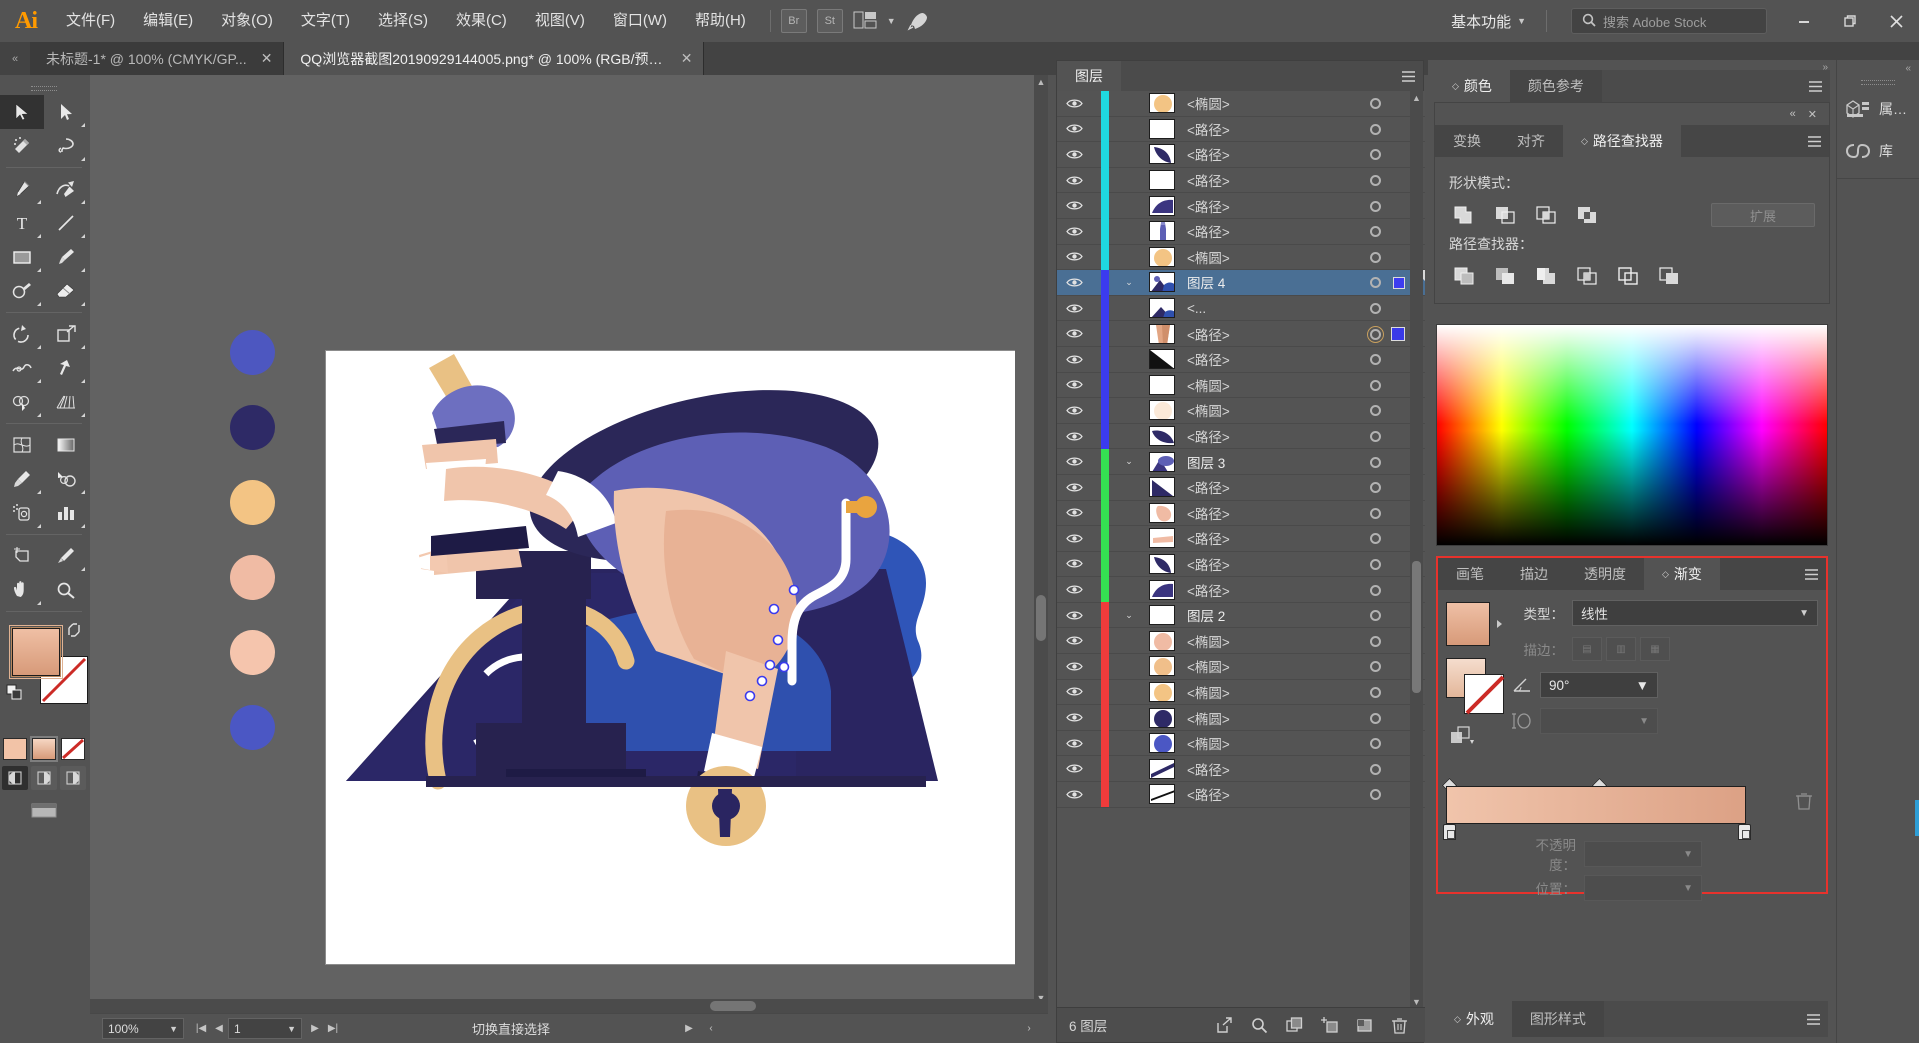  I want to click on canvas-vertical-scrollbar: ▲ ▼, so click(1041, 540).